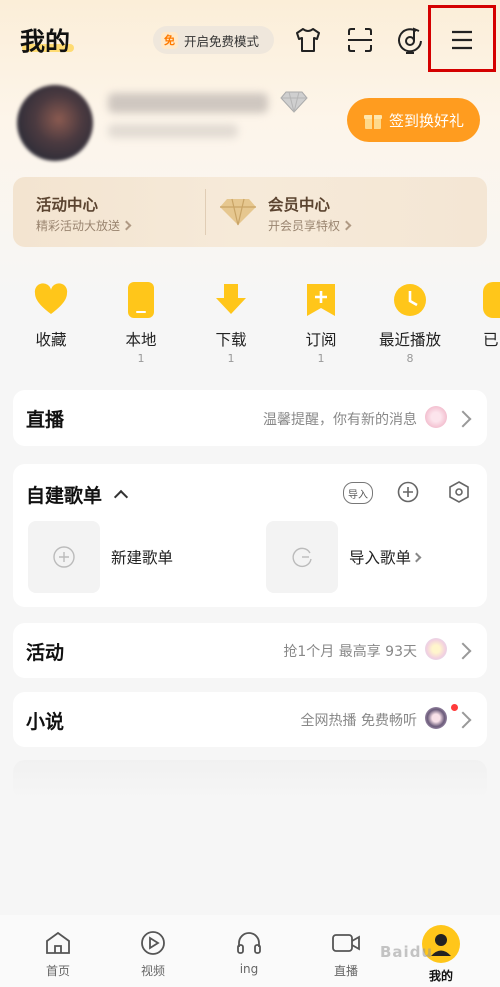 The width and height of the screenshot is (500, 987). I want to click on promo-card: 活动中心 精彩活动大放送 会员中心 开会员享特权, so click(250, 212).